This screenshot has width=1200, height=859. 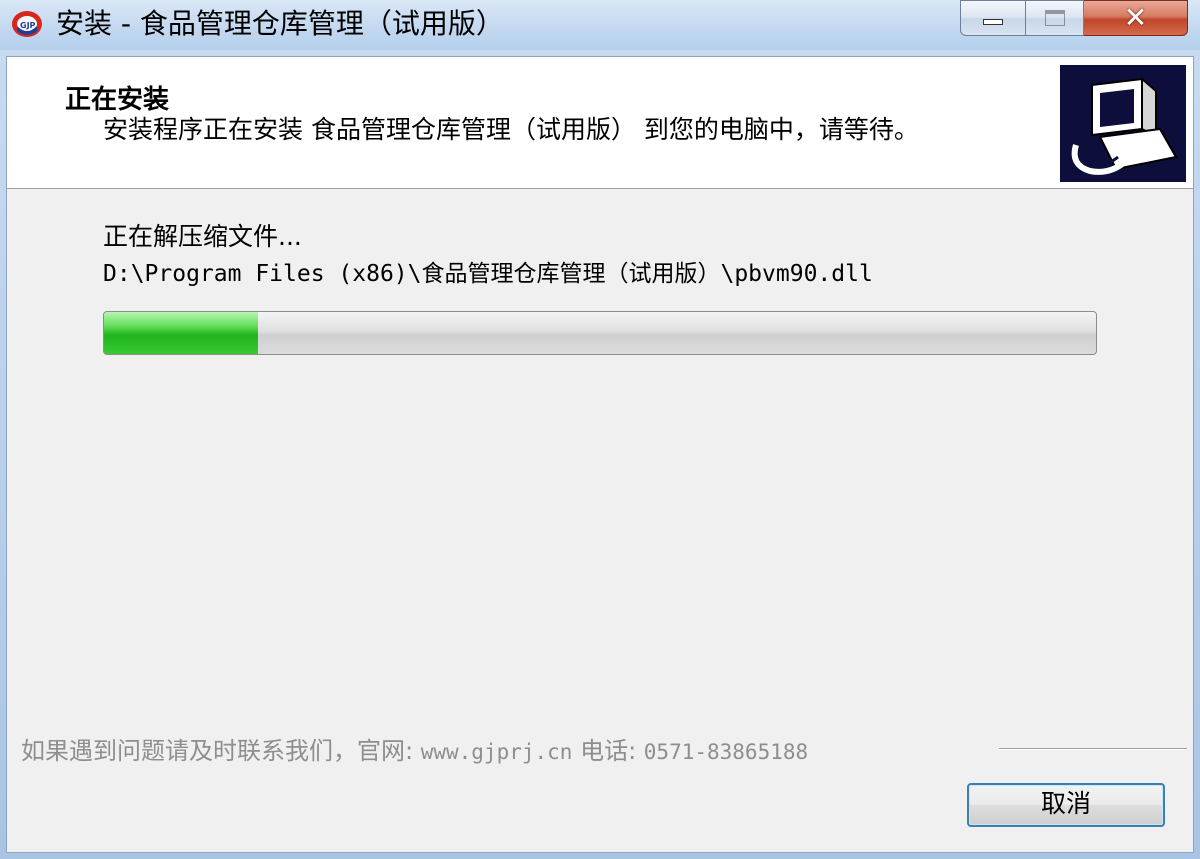 I want to click on page-description: 安装程序正在安装 食品管理仓库管理（试用版） 到您的电脑中，请等待。, so click(x=511, y=129).